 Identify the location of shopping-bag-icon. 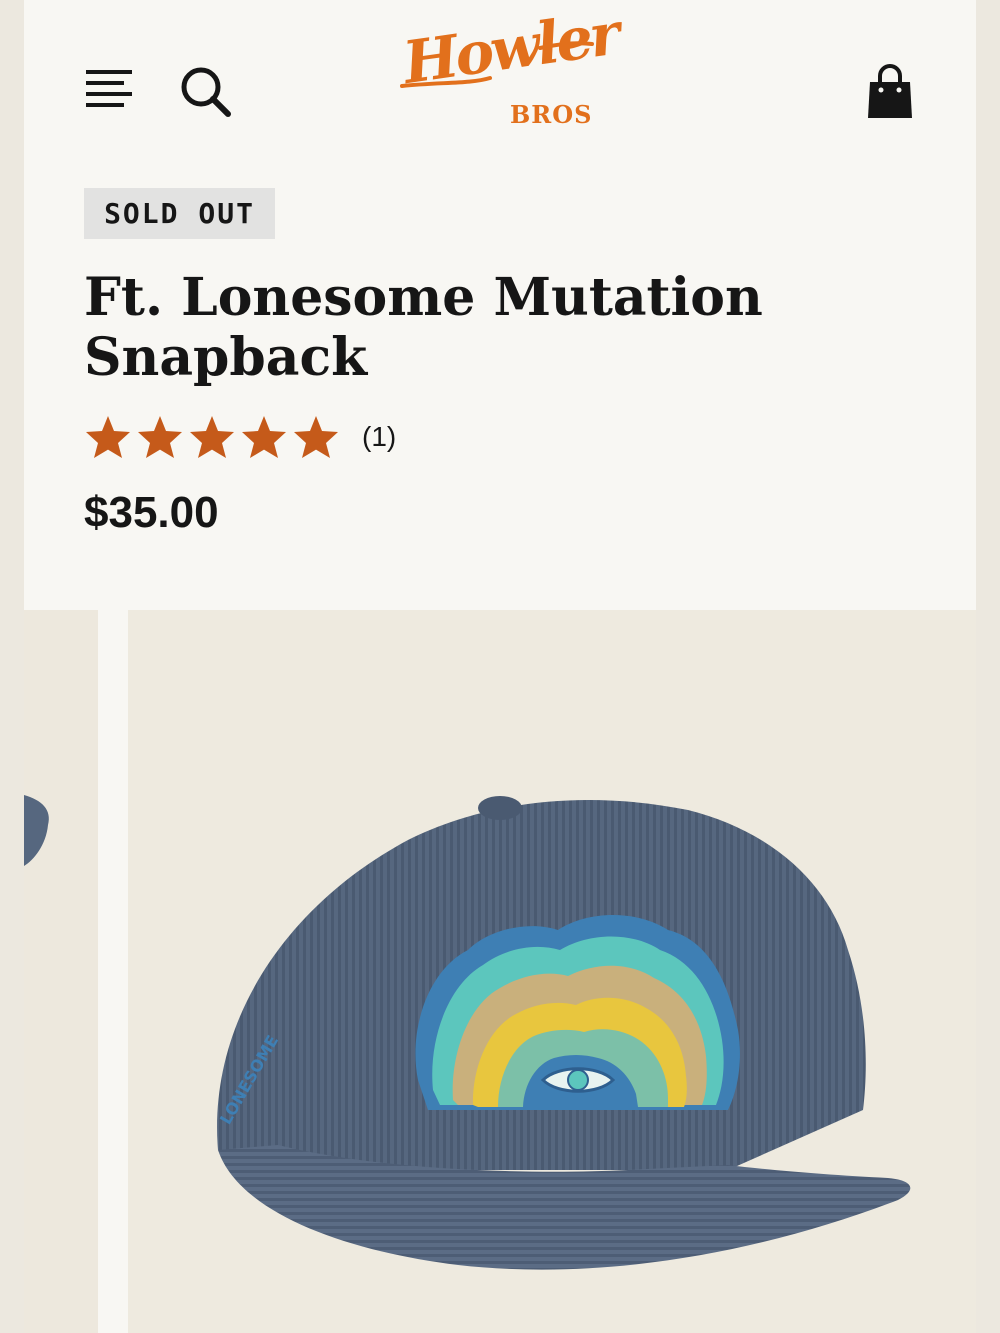
(890, 91).